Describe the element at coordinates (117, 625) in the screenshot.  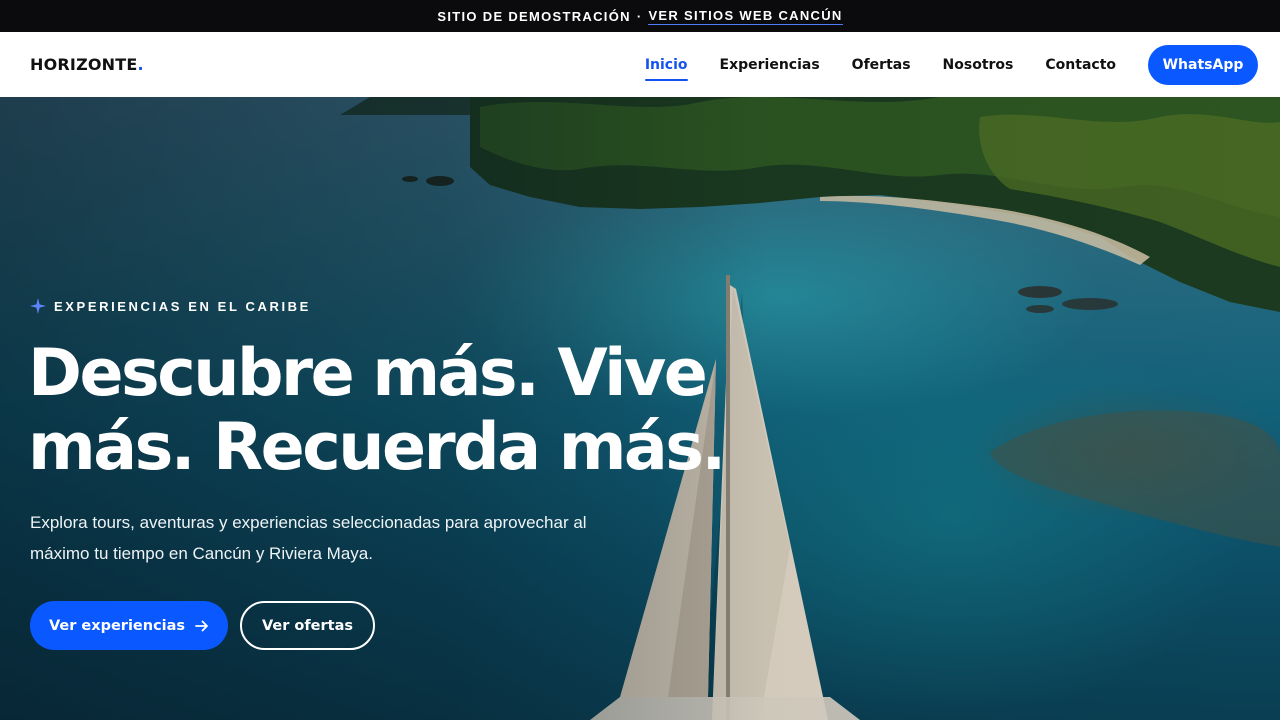
I see `view-experiences-label: Ver experiencias` at that location.